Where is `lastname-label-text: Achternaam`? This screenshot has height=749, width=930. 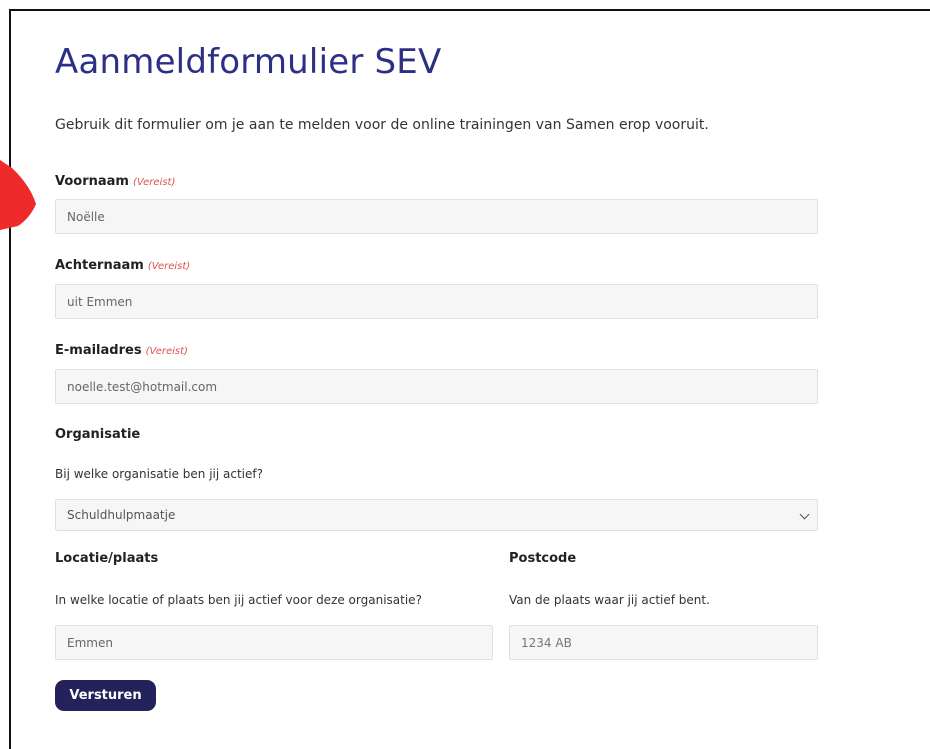 lastname-label-text: Achternaam is located at coordinates (99, 265).